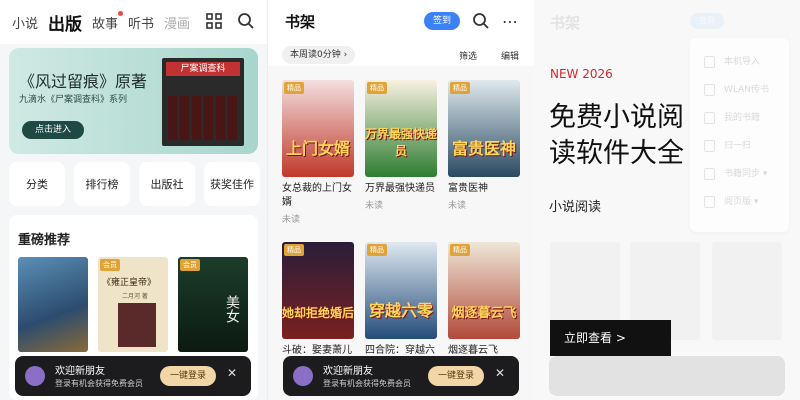  Describe the element at coordinates (484, 290) in the screenshot. I see `book-cover: 精品 烟逐暮云飞` at that location.